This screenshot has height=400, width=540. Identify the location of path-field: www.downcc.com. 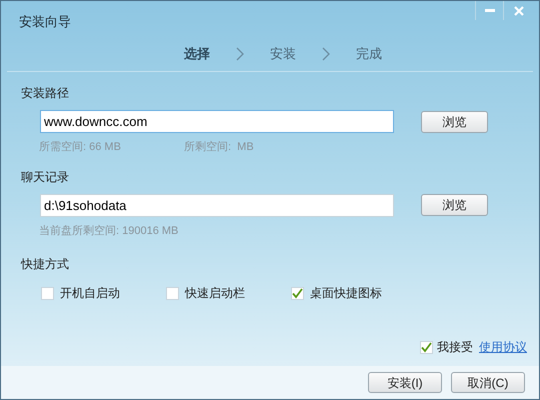
(217, 121).